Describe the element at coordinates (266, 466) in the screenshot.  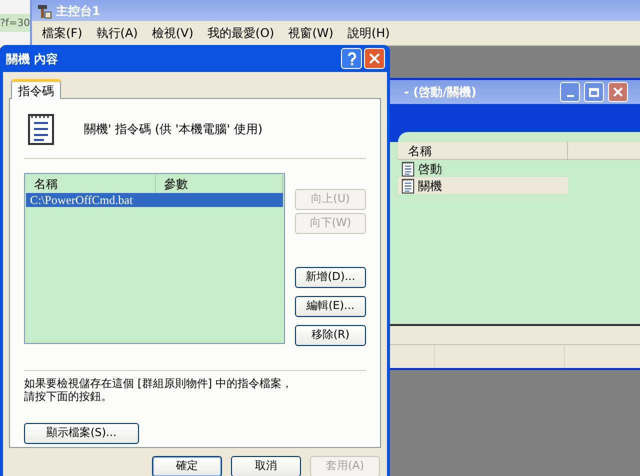
I see `dialog-button: 取消` at that location.